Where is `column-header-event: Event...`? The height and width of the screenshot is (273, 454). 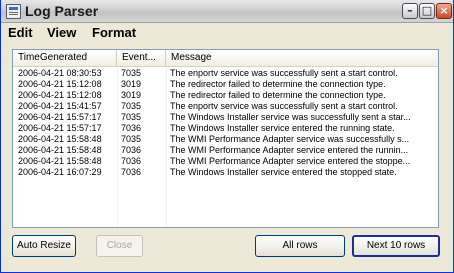
column-header-event: Event... is located at coordinates (141, 58).